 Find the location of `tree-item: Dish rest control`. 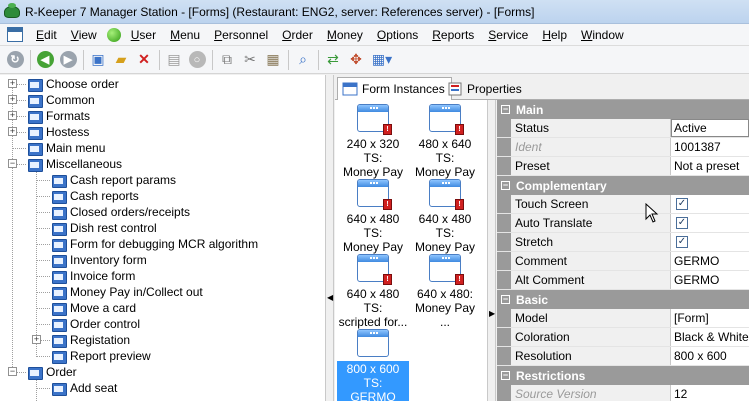

tree-item: Dish rest control is located at coordinates (104, 228).